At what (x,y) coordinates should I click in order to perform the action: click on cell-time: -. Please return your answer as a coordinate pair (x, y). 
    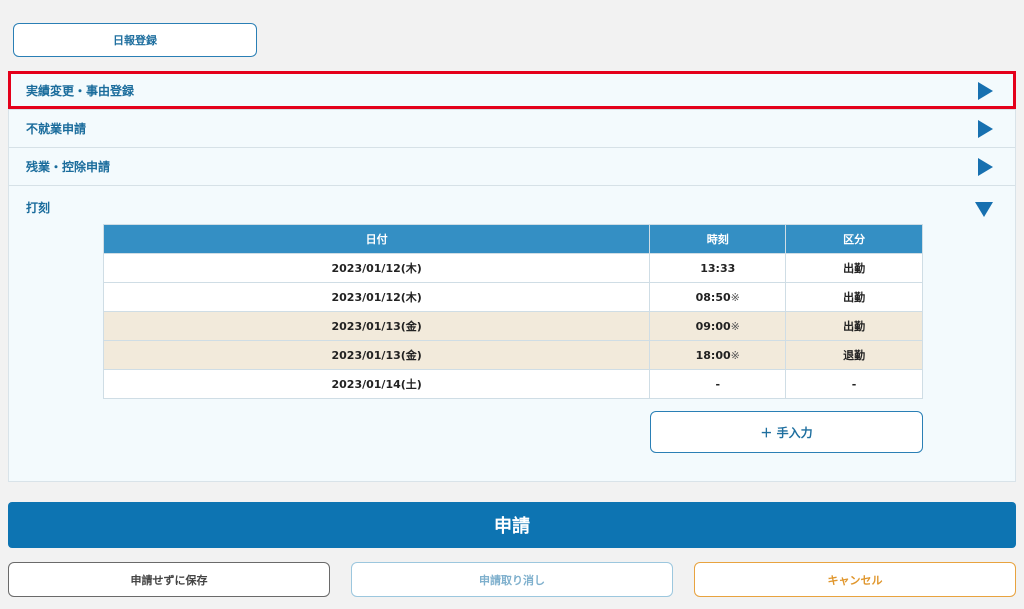
    Looking at the image, I should click on (718, 384).